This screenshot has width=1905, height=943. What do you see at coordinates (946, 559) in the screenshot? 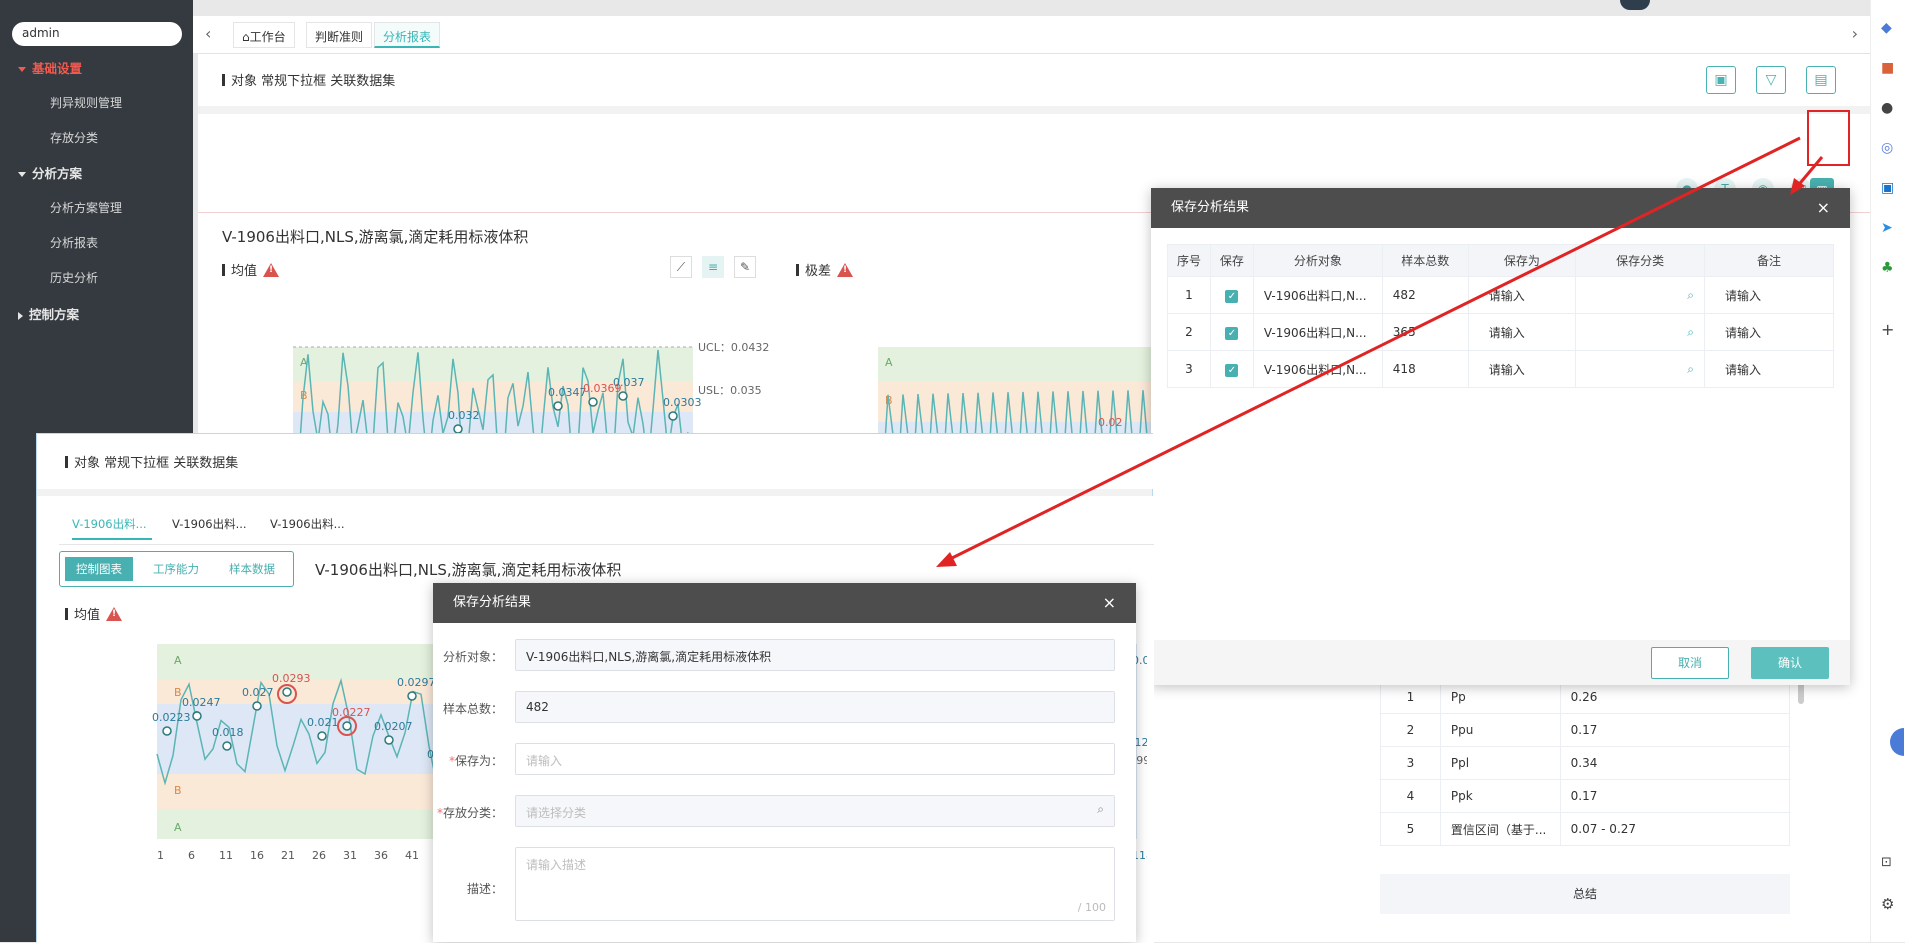
I see `arrow-head` at bounding box center [946, 559].